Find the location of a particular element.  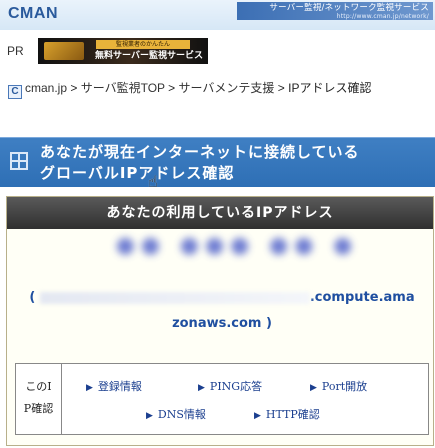

tool-link-label: 登録情報 is located at coordinates (119, 386).